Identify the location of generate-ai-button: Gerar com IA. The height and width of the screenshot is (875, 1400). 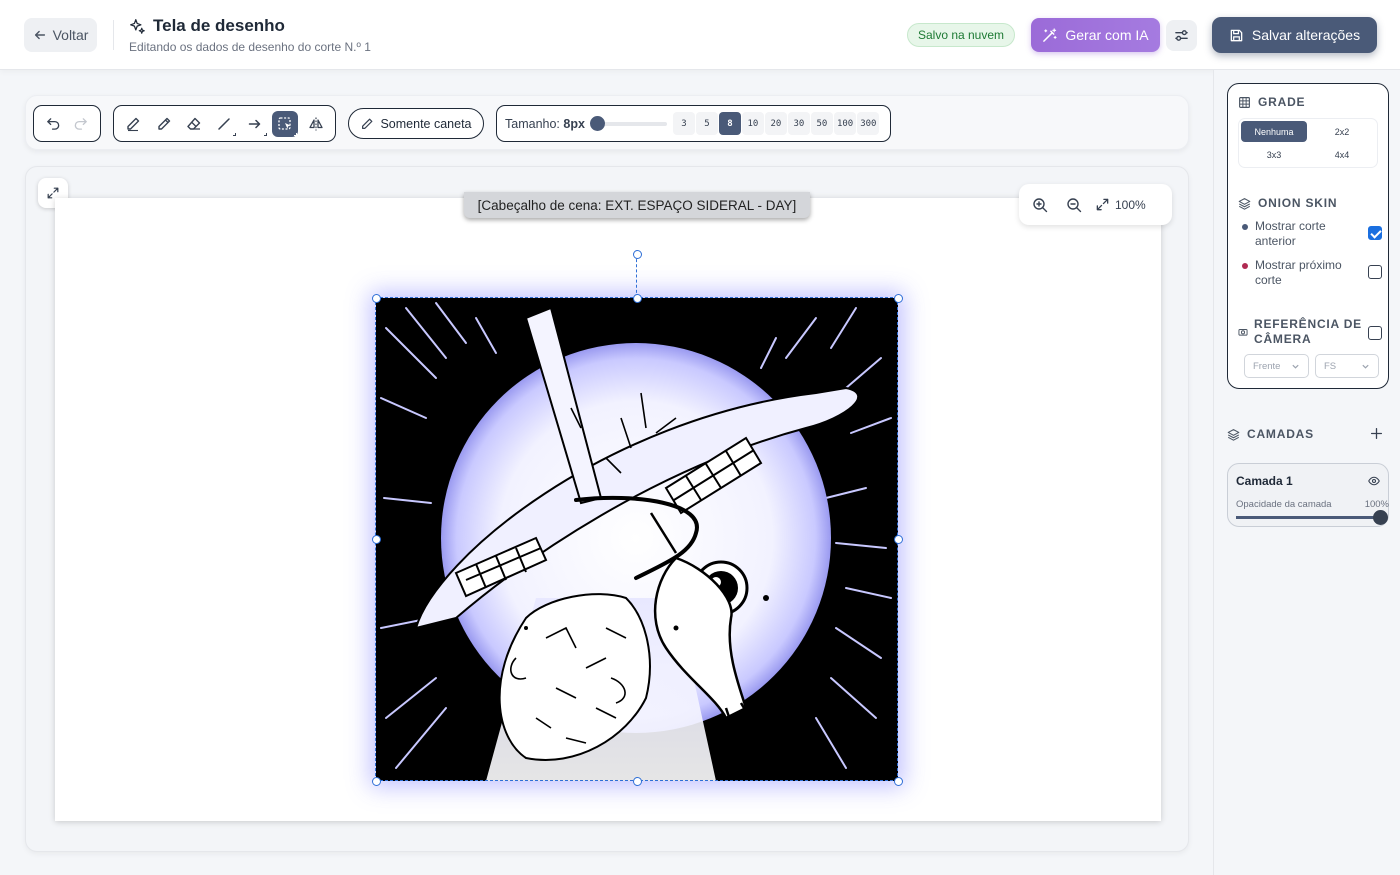
(1095, 35).